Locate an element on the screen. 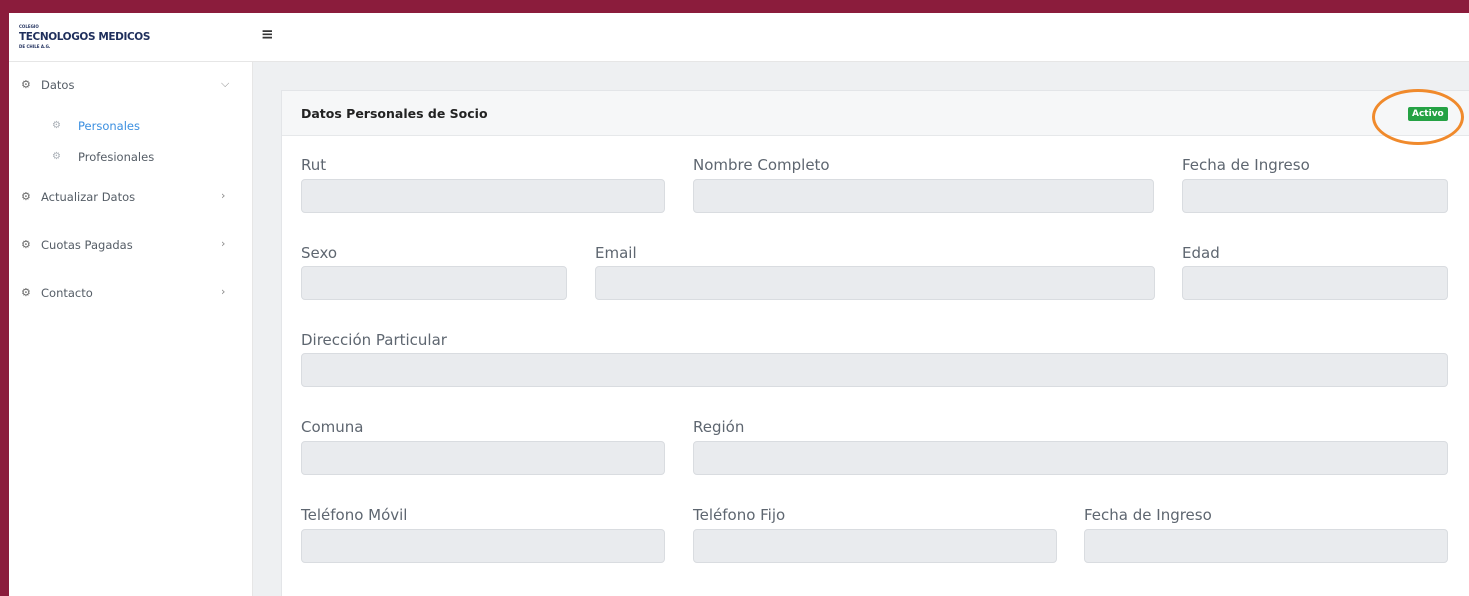  brand-logo: COLEGIO TECNOLOGOS MEDICOS DE CHILE A.G. is located at coordinates (119, 39).